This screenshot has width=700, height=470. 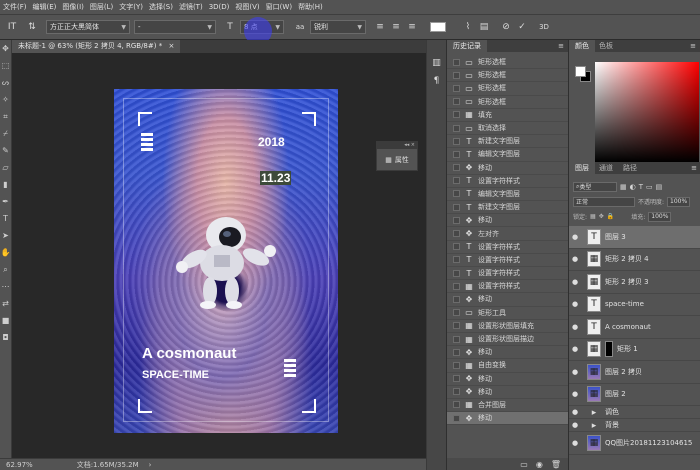 I want to click on filter-shape-icon: ▭, so click(x=649, y=187).